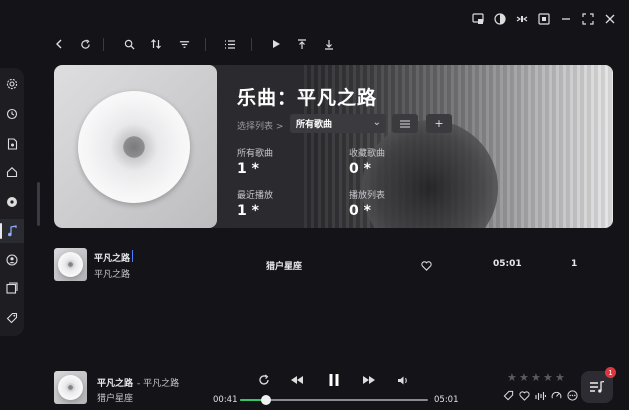  Describe the element at coordinates (478, 19) in the screenshot. I see `mini-player-icon` at that location.